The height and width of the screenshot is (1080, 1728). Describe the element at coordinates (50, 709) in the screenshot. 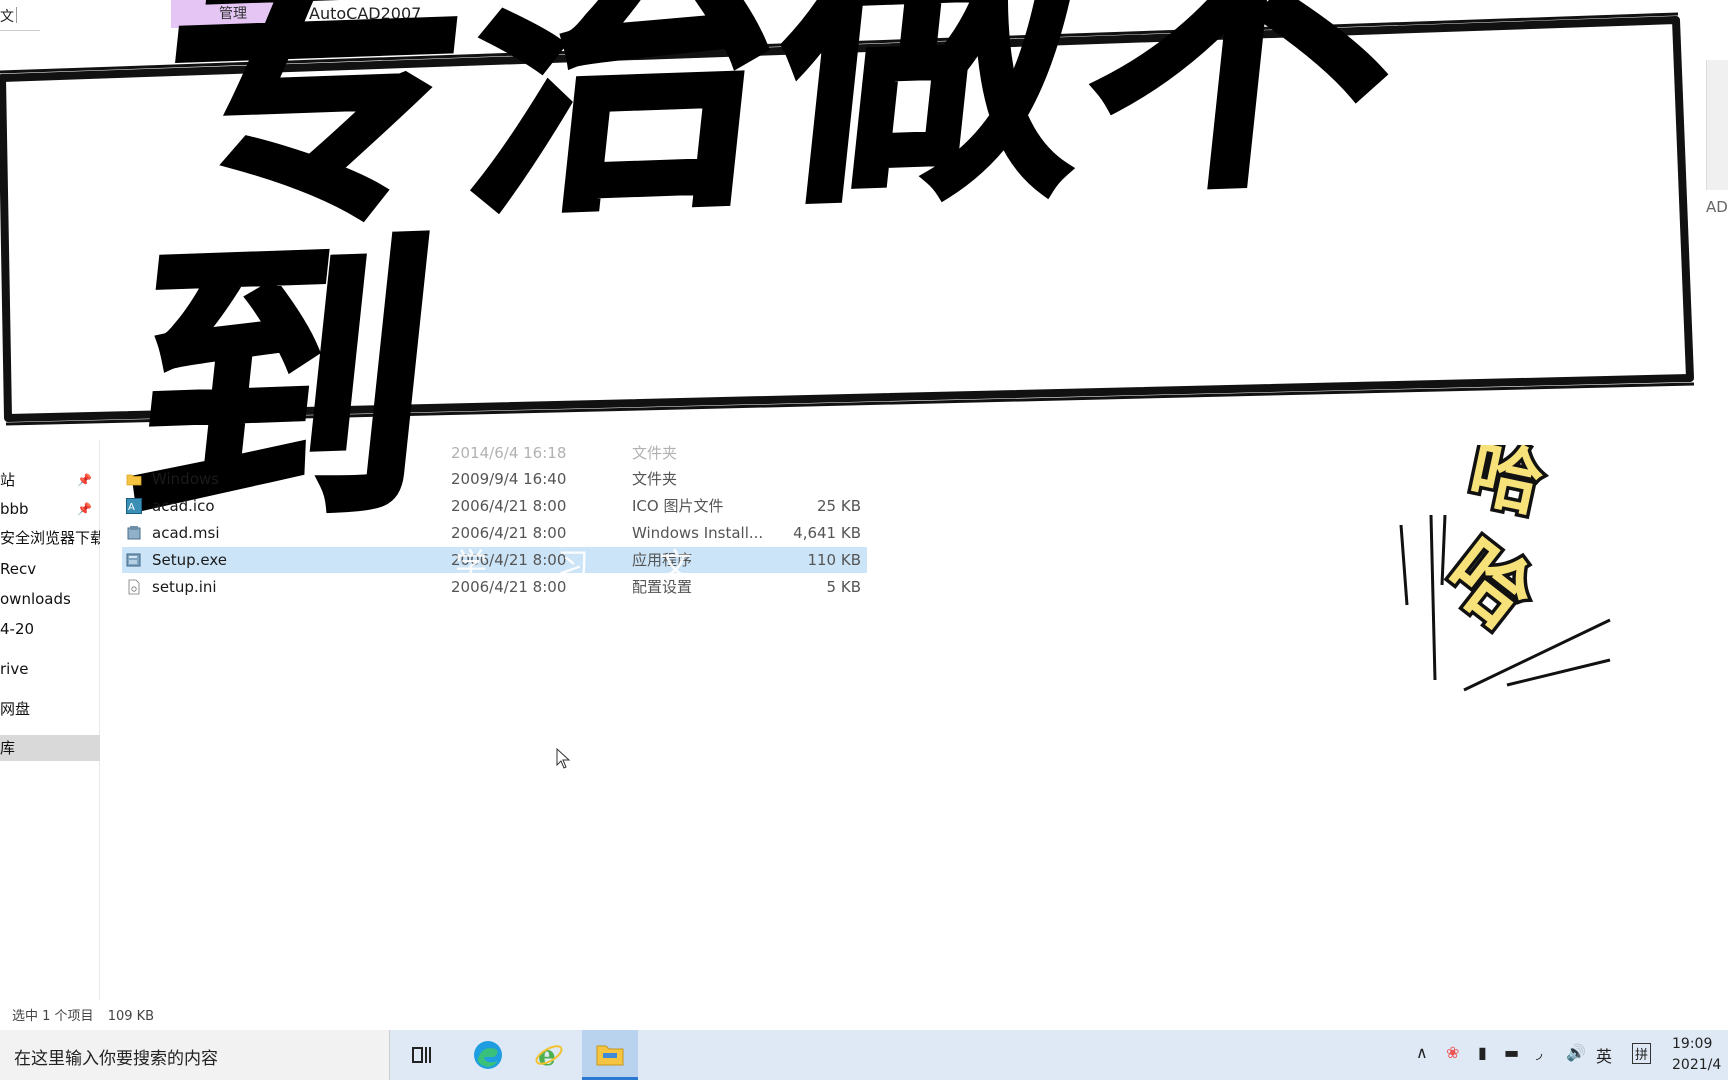

I see `nav-item: 网盘` at that location.